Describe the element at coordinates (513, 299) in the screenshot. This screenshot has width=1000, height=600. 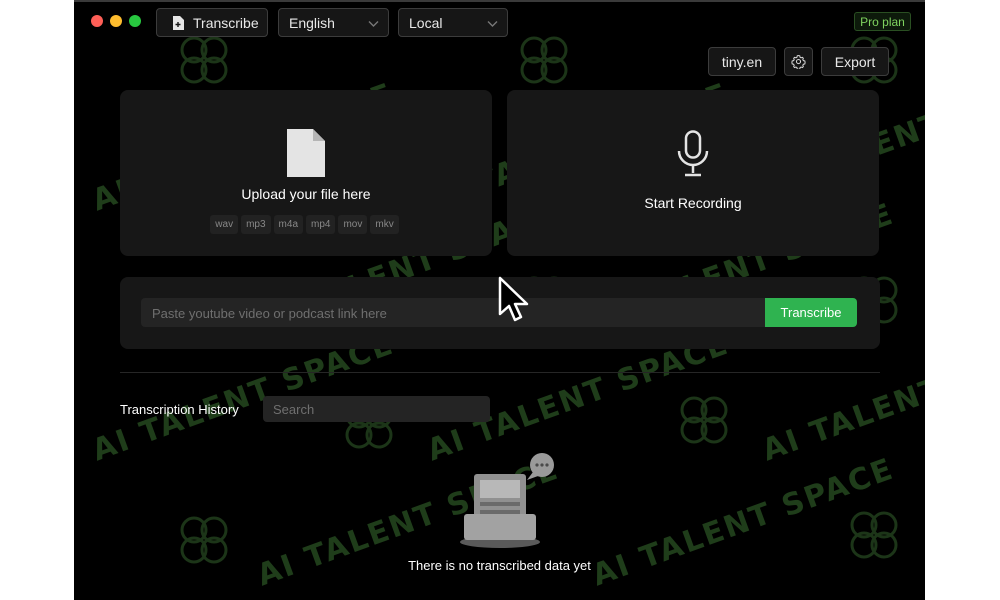
I see `mouse-cursor-icon` at that location.